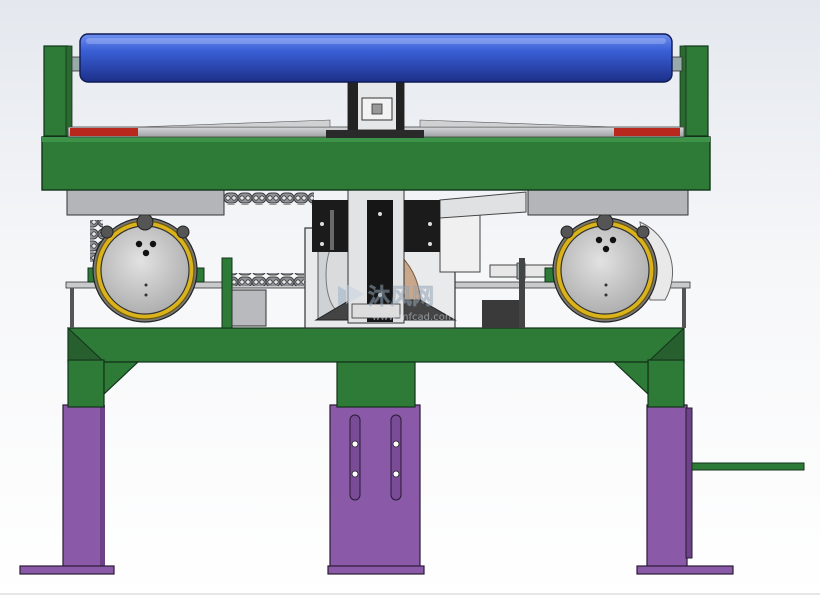 The image size is (820, 598). I want to click on center-leg, so click(376, 489).